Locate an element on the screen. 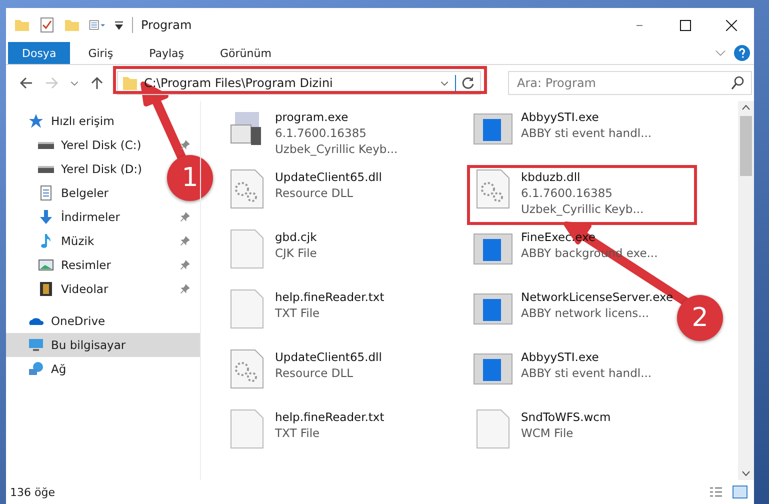 The height and width of the screenshot is (504, 769). minimize-icon is located at coordinates (639, 25).